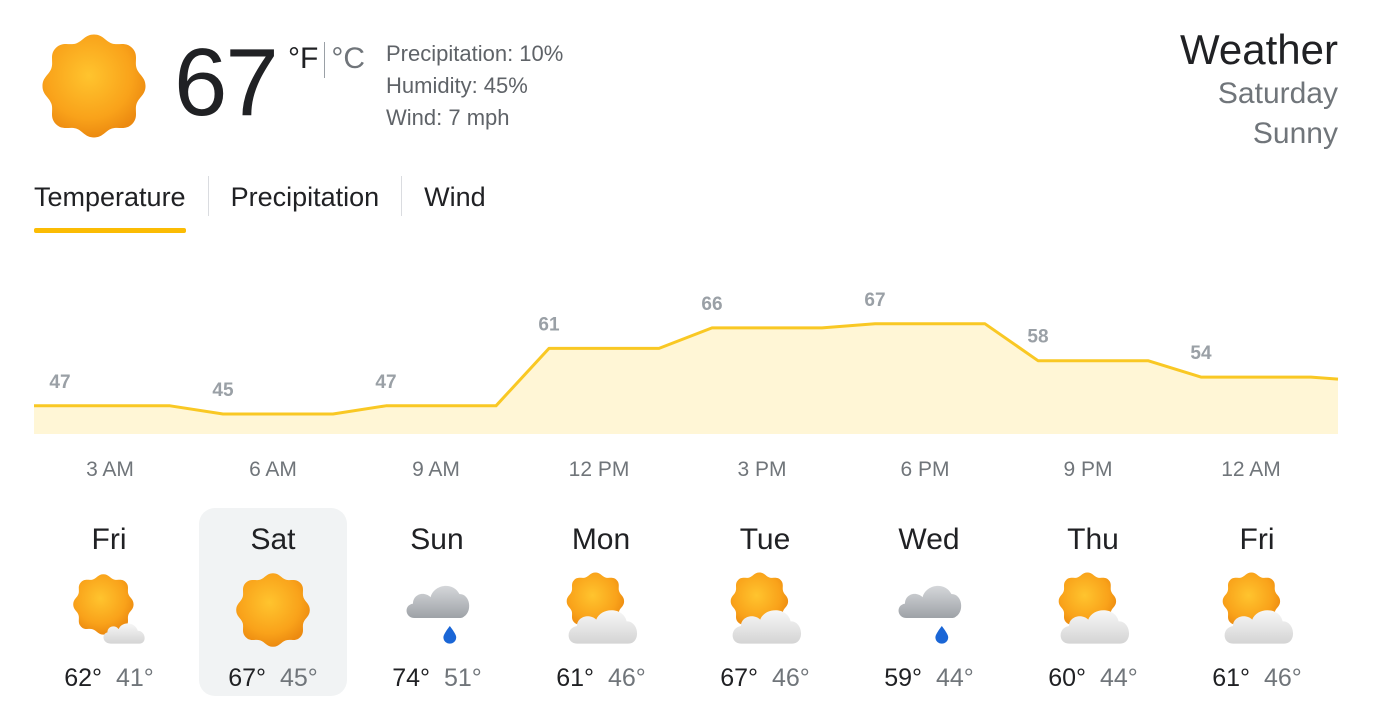 The image size is (1378, 728). I want to click on day-temperatures: 60° 44°, so click(1093, 678).